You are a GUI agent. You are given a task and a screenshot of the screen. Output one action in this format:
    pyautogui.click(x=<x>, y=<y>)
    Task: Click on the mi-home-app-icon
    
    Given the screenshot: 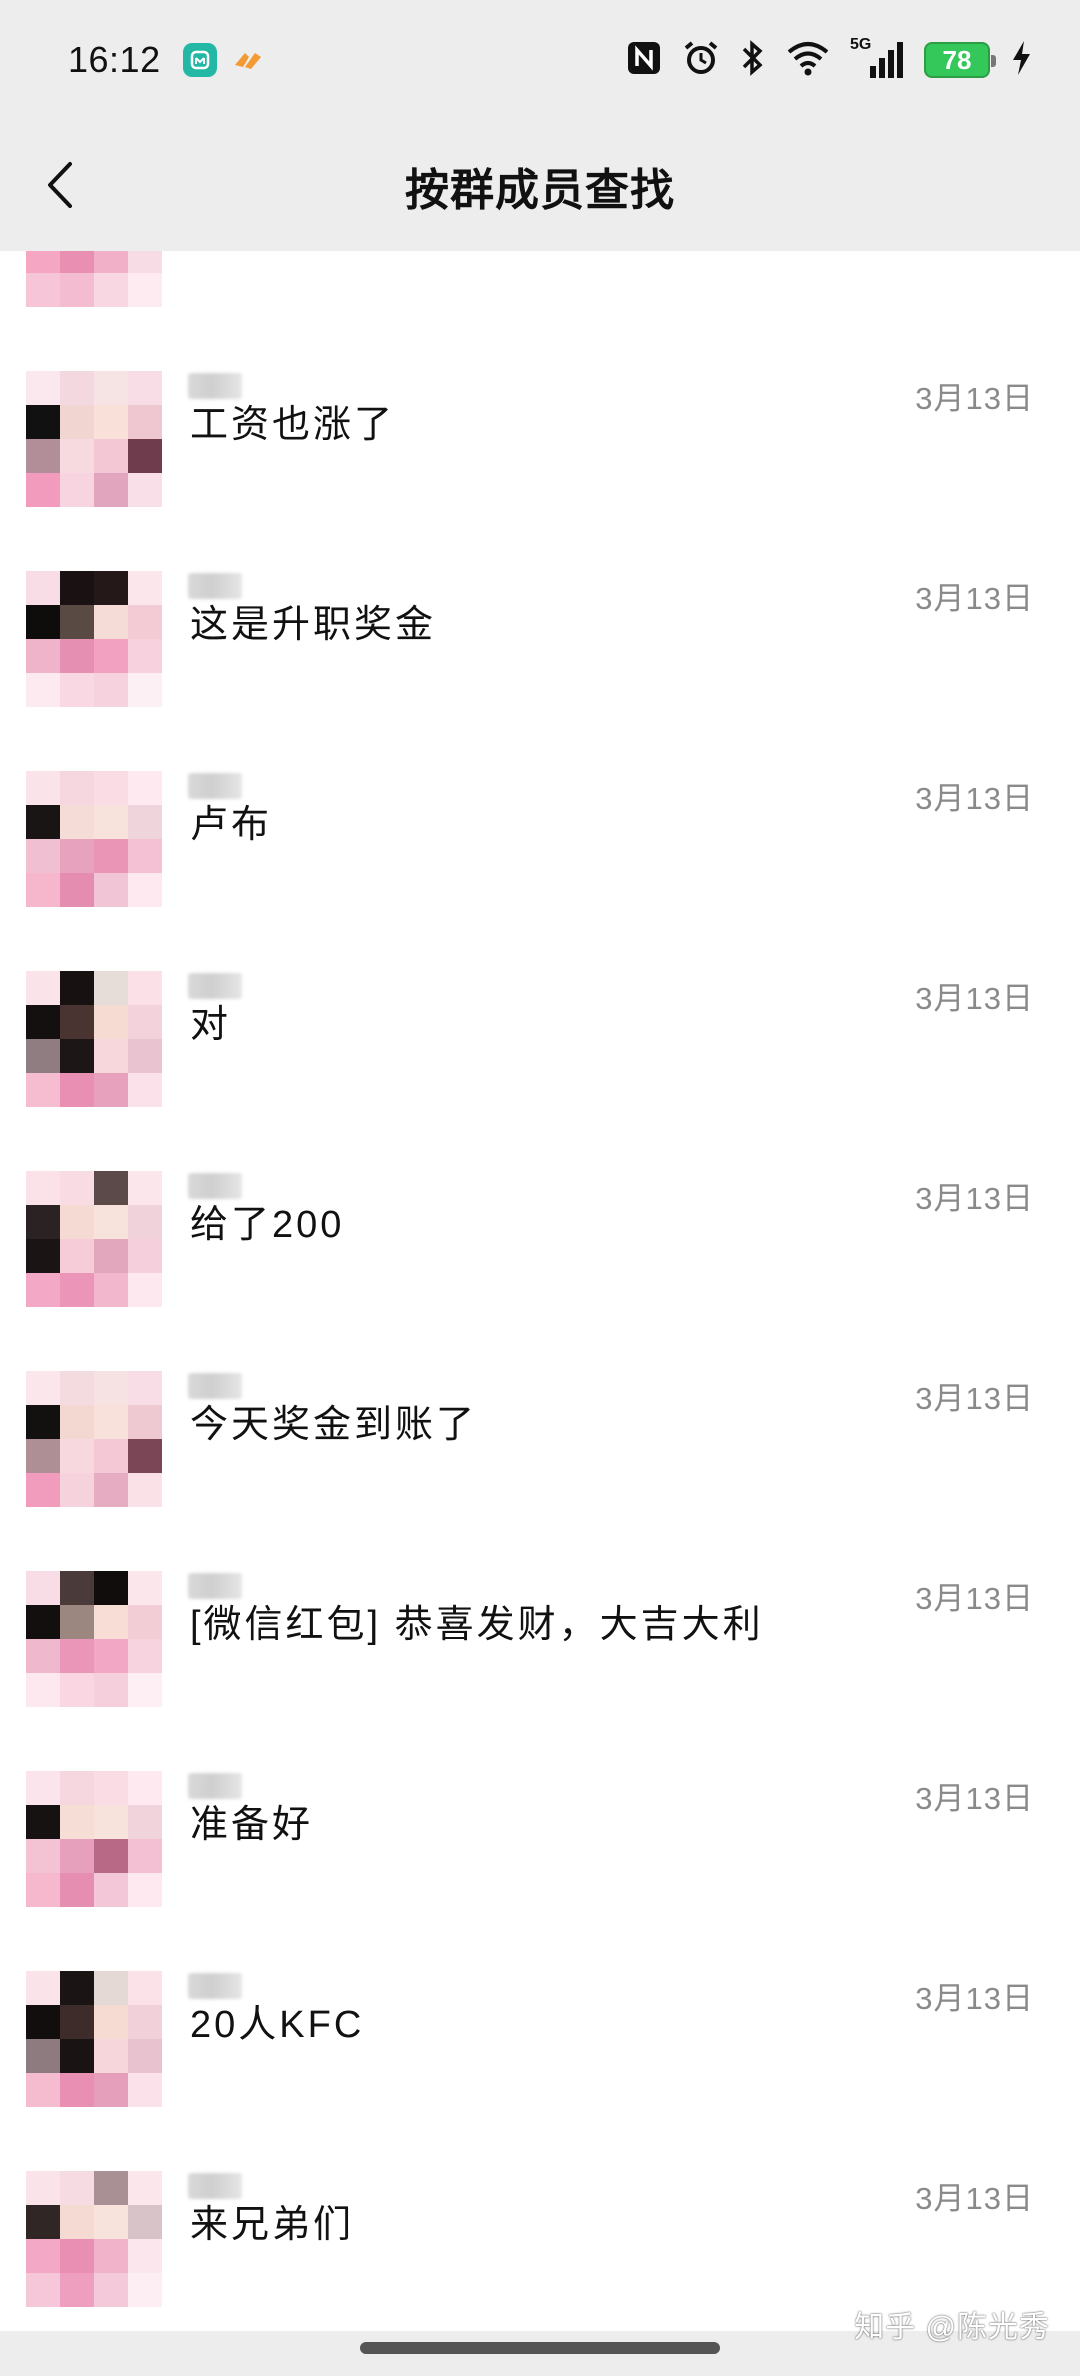 What is the action you would take?
    pyautogui.click(x=199, y=60)
    